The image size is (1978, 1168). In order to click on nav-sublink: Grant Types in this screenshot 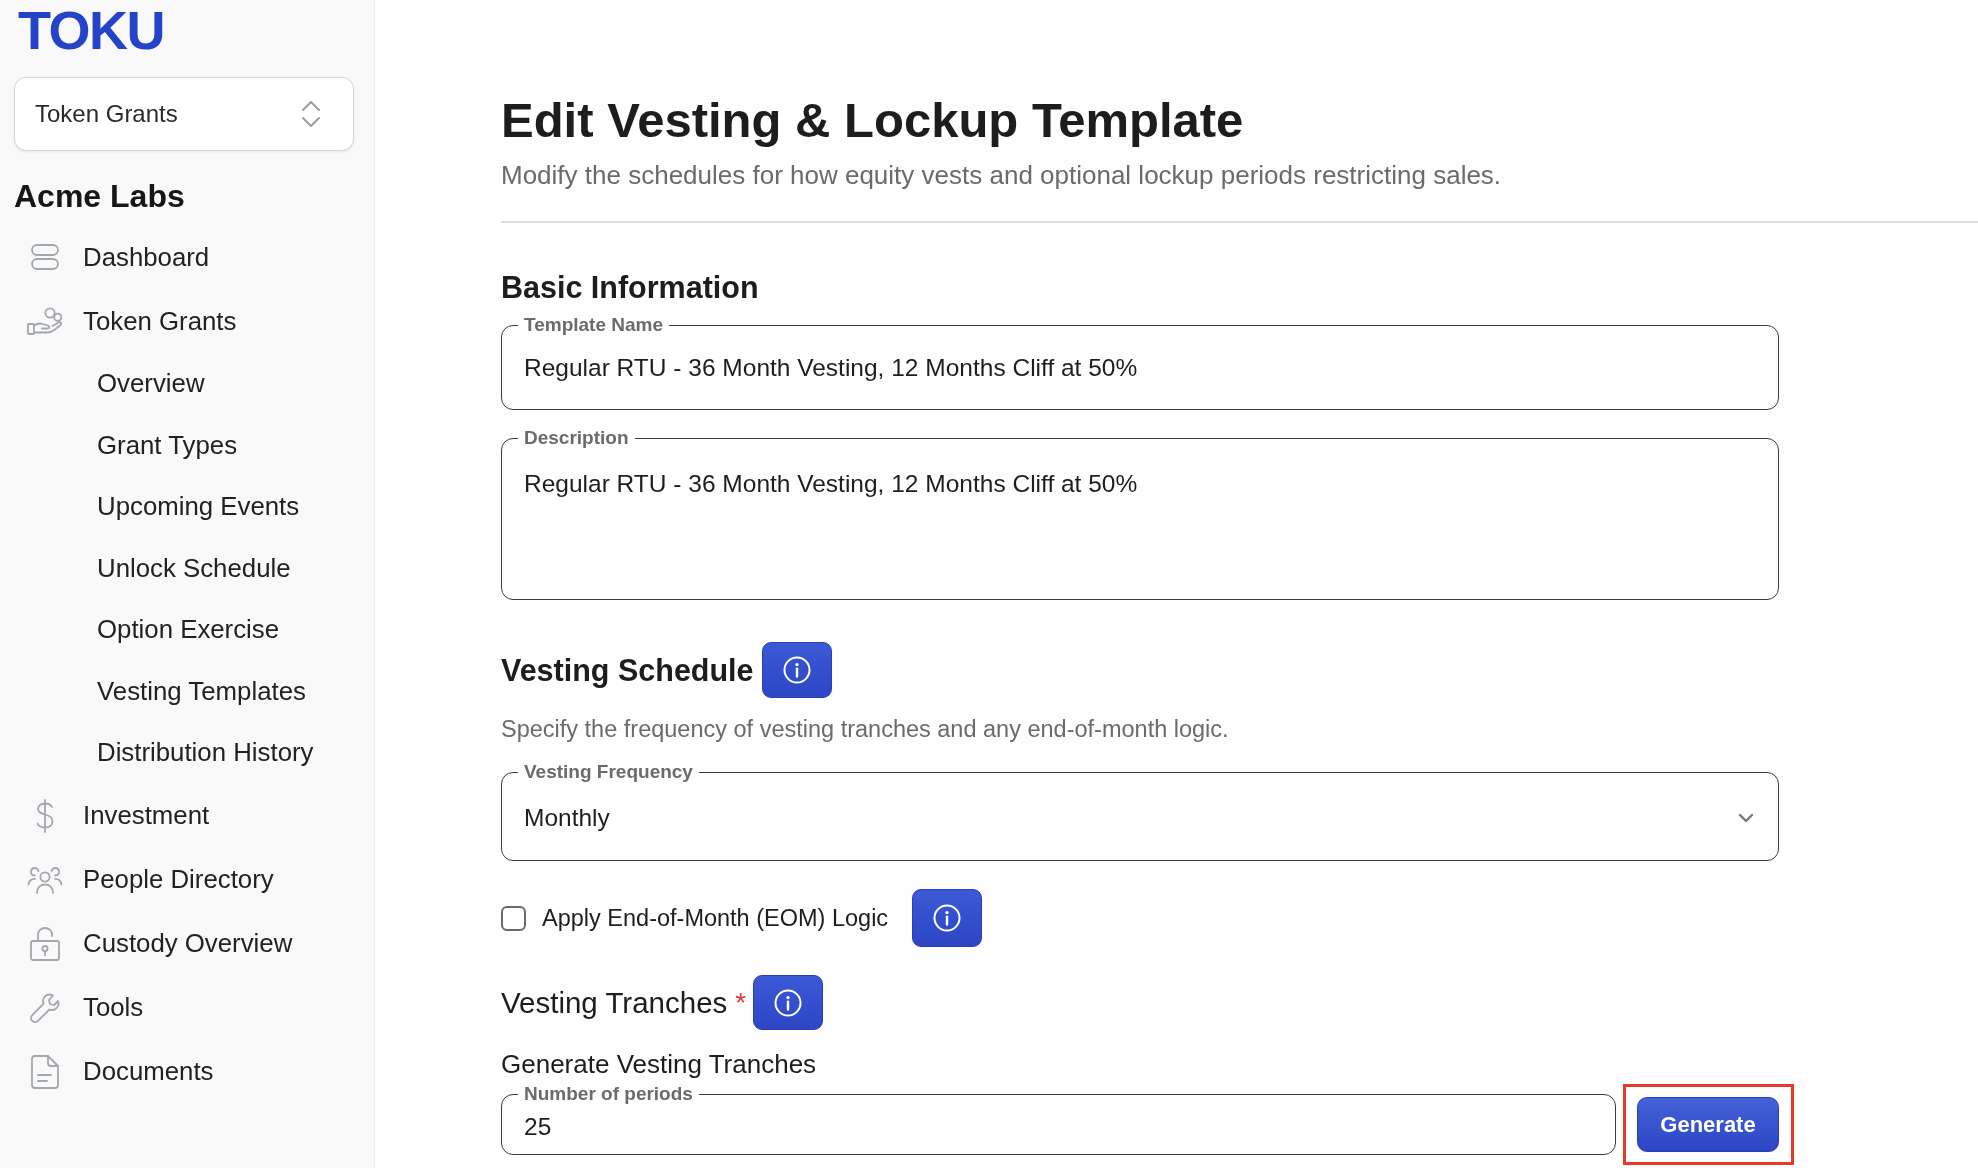, I will do `click(167, 445)`.